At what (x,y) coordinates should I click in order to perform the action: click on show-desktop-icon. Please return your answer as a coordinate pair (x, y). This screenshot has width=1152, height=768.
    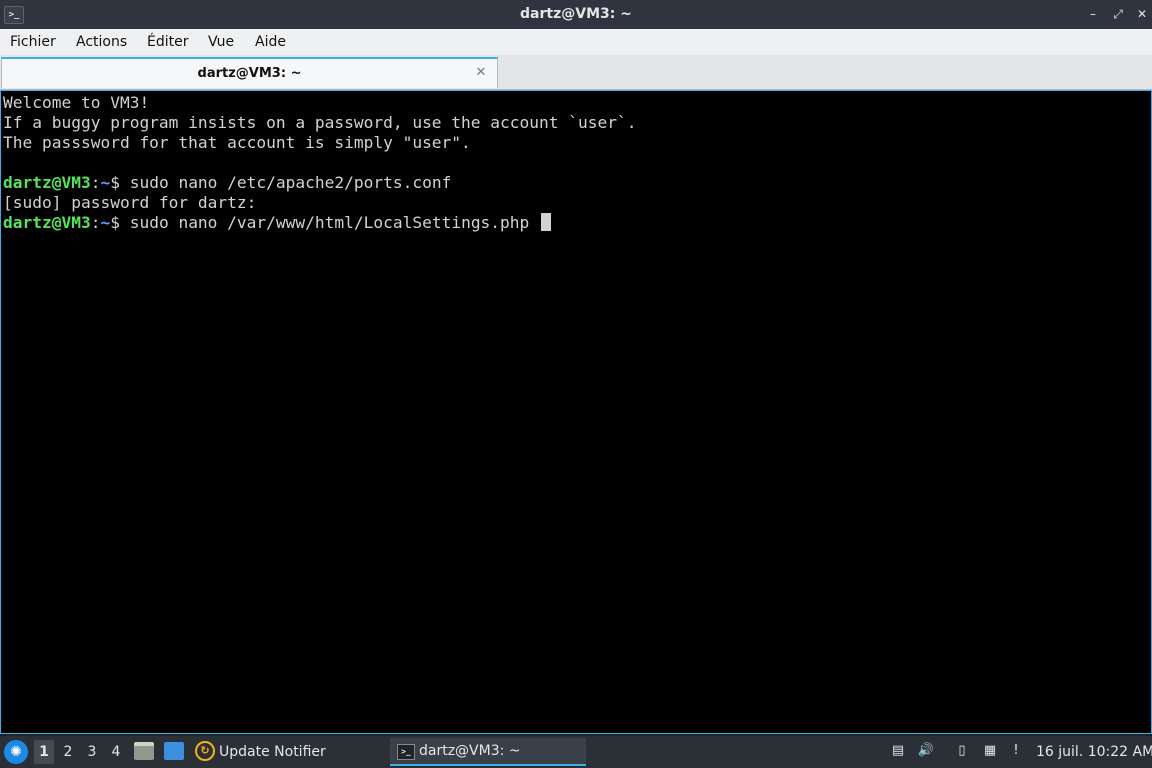
    Looking at the image, I should click on (174, 751).